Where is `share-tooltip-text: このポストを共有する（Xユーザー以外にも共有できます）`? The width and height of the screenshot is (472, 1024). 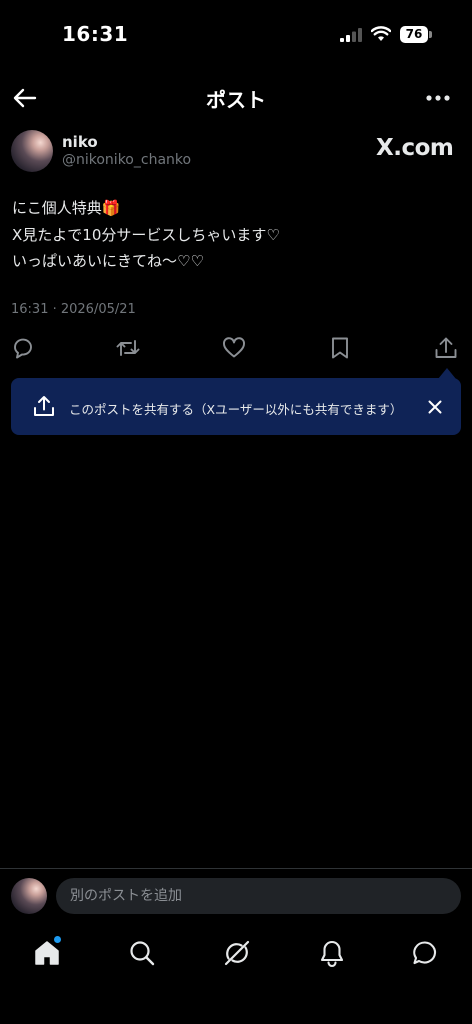 share-tooltip-text: このポストを共有する（Xユーザー以外にも共有できます） is located at coordinates (236, 409).